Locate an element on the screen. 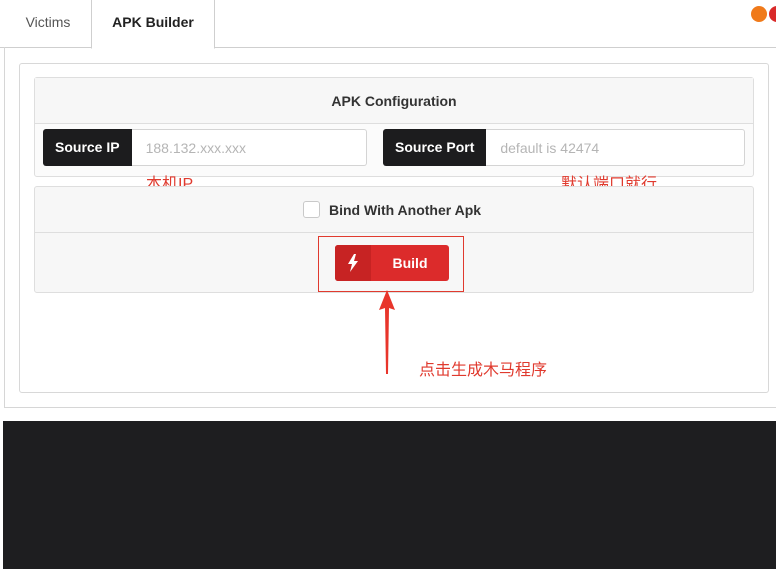 The height and width of the screenshot is (569, 776). tab-victims: Victims is located at coordinates (48, 24).